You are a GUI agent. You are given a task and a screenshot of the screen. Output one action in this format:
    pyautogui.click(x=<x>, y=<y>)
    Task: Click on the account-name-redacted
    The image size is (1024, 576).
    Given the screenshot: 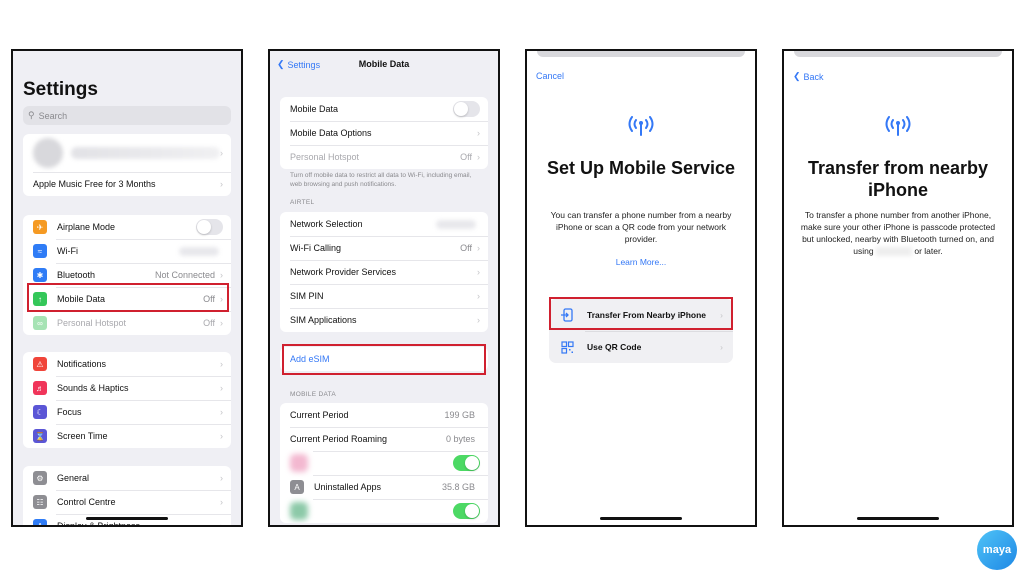 What is the action you would take?
    pyautogui.click(x=145, y=153)
    